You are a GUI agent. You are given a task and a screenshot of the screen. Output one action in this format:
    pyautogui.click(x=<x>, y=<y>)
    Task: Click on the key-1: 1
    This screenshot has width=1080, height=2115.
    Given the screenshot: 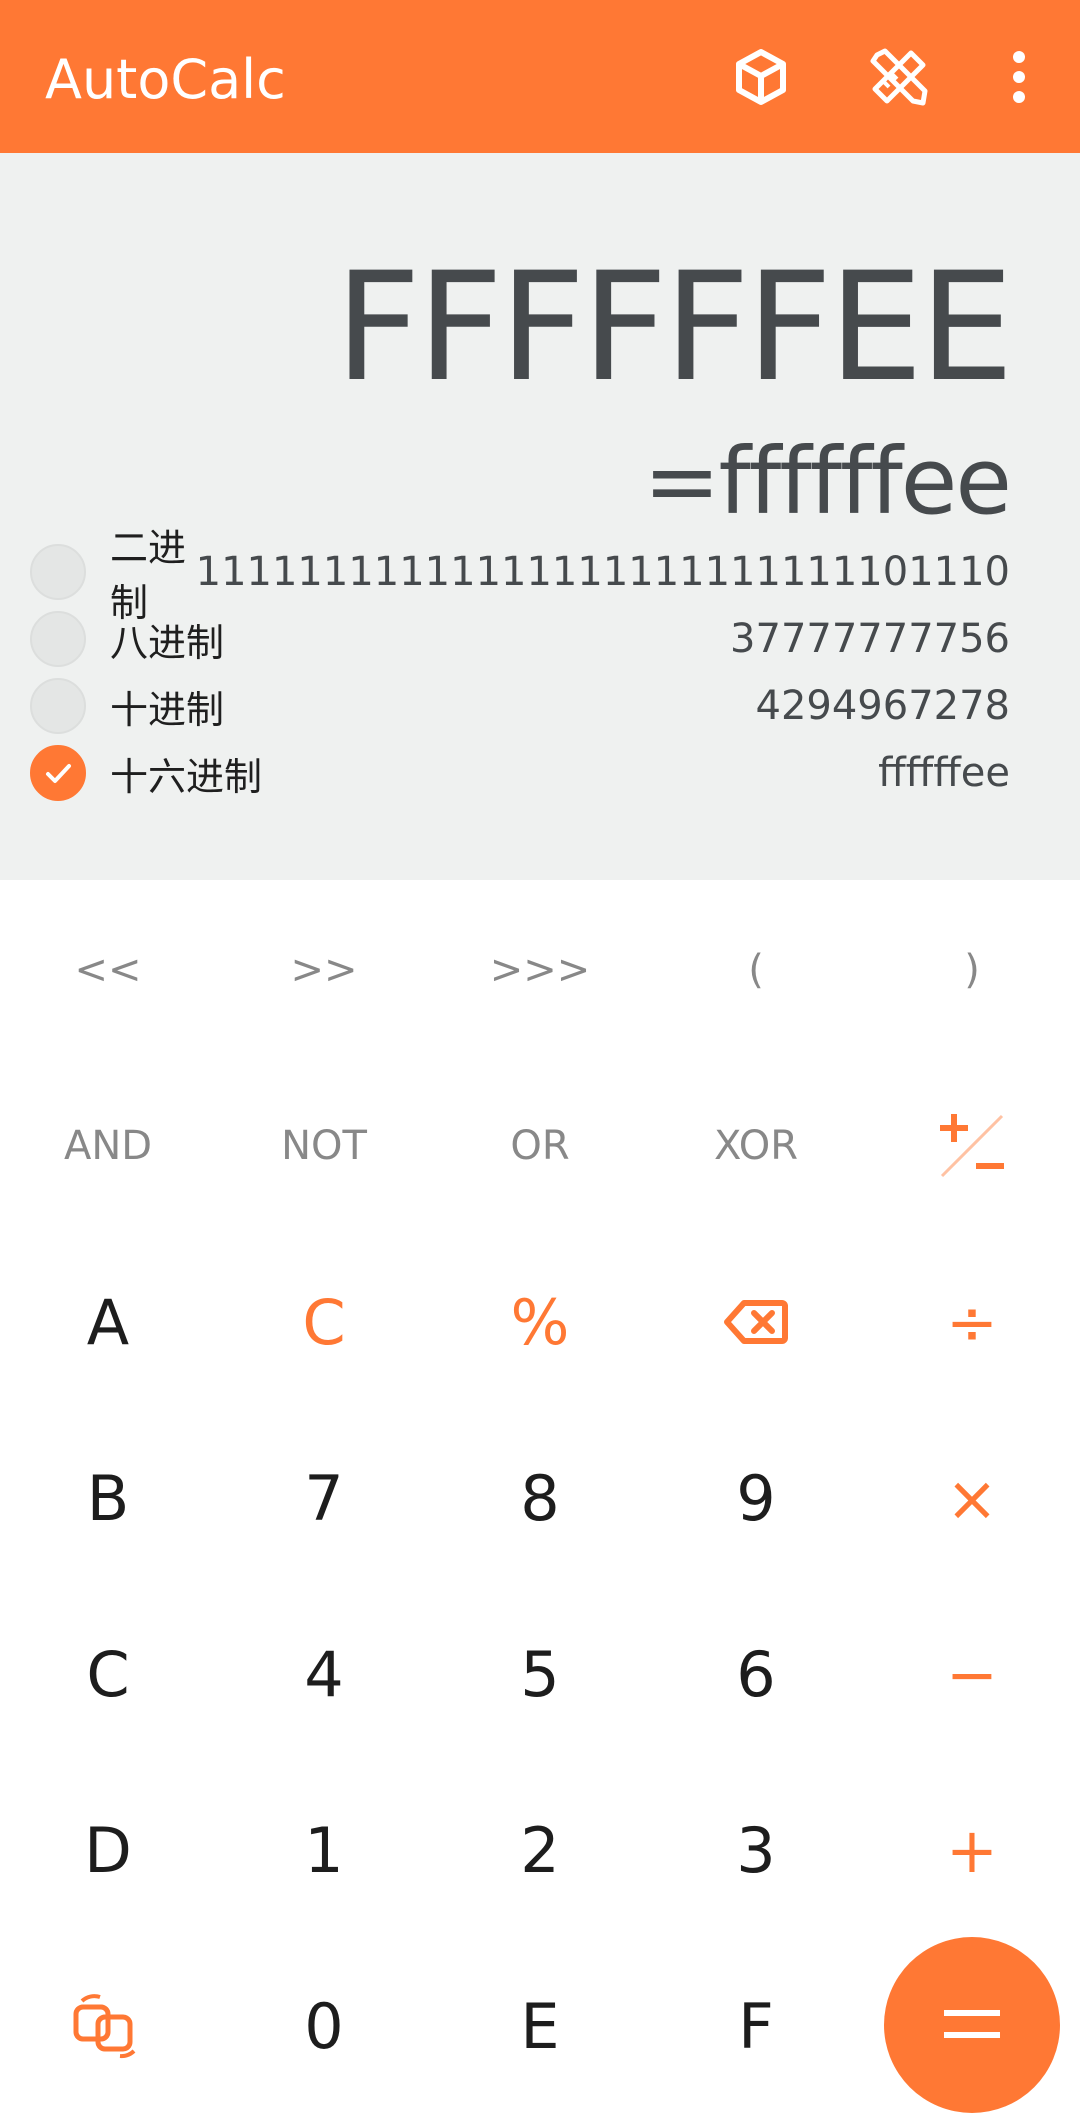 What is the action you would take?
    pyautogui.click(x=324, y=1850)
    